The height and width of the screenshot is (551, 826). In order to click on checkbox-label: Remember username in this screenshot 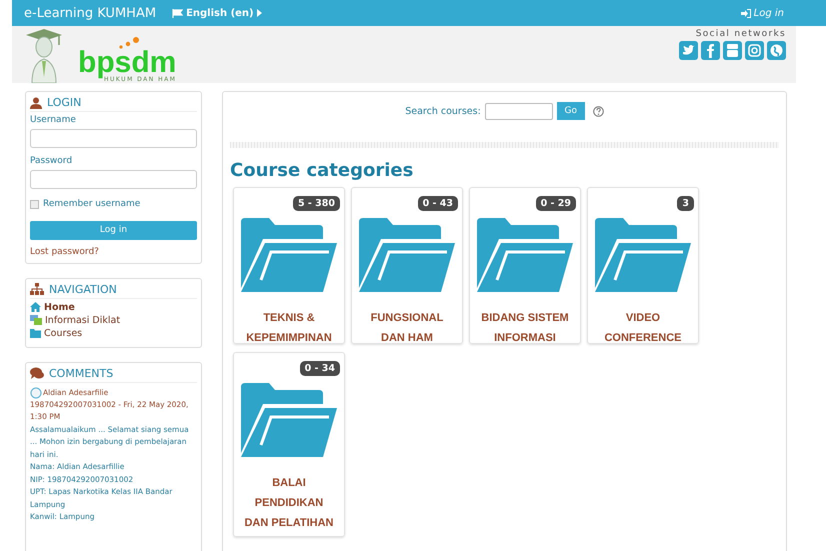, I will do `click(91, 204)`.